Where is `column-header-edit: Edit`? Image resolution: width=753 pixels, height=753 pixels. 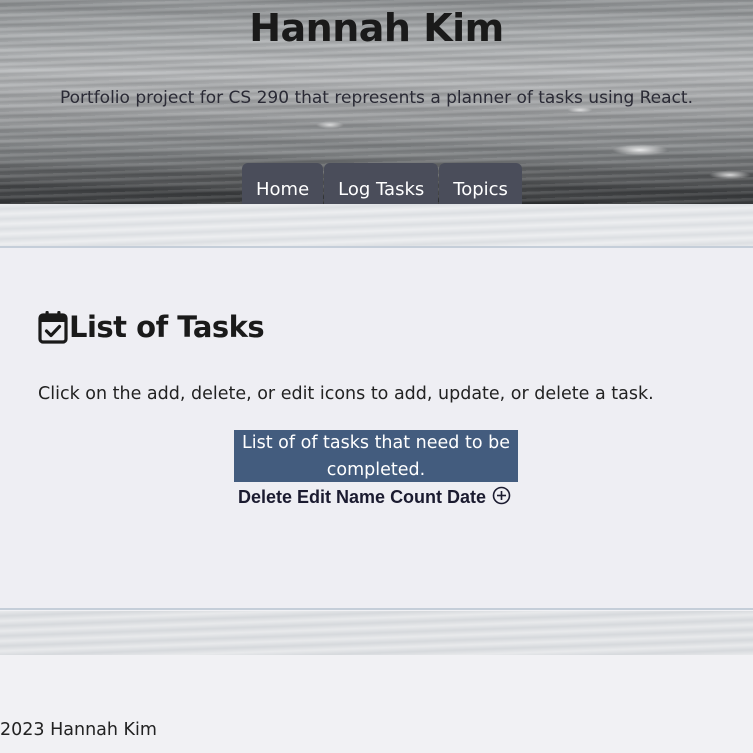
column-header-edit: Edit is located at coordinates (314, 497).